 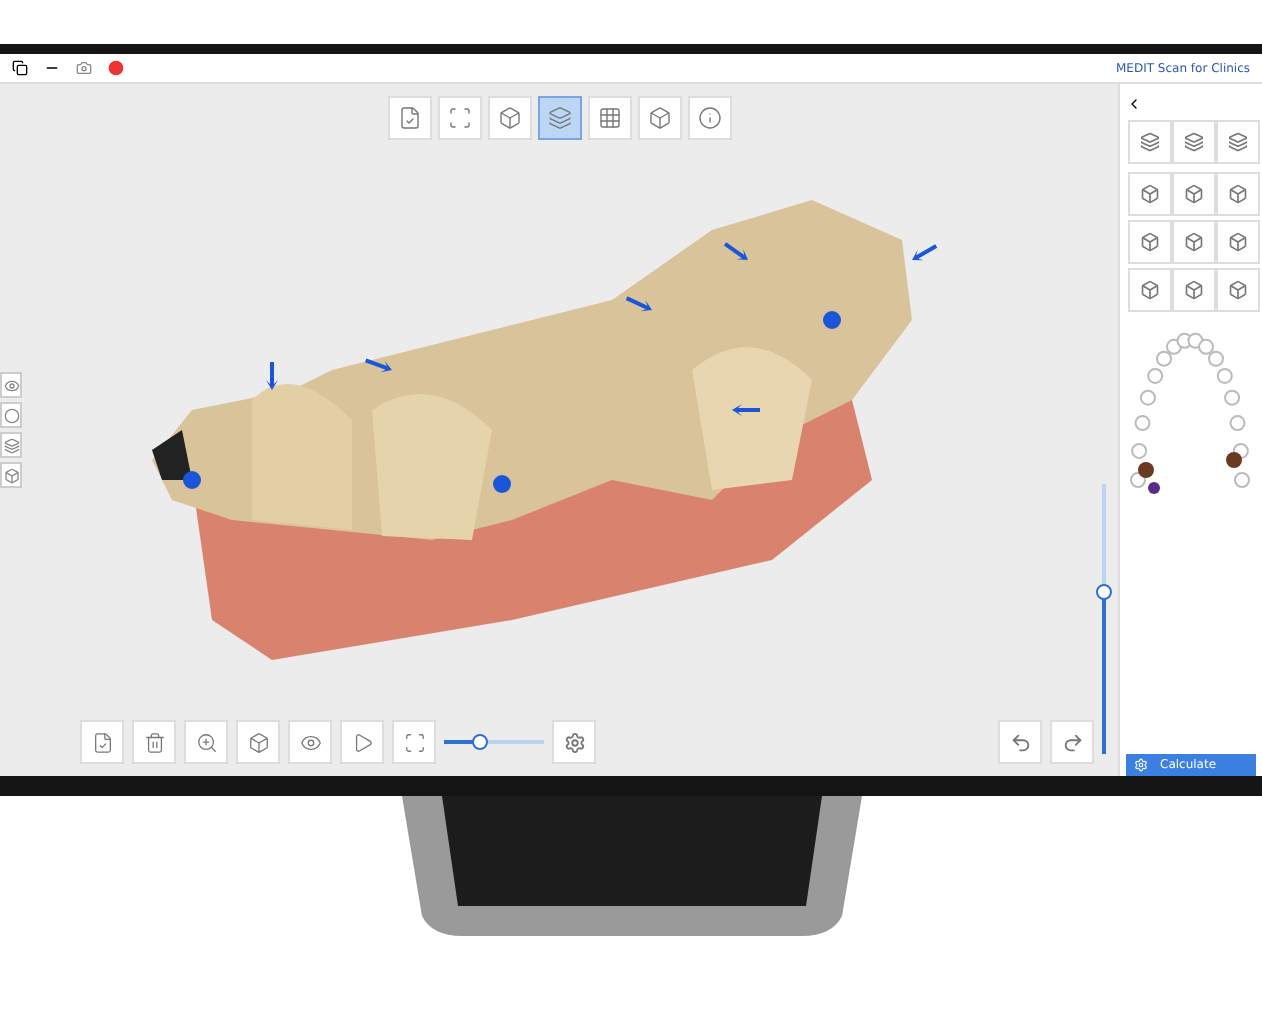 What do you see at coordinates (1134, 104) in the screenshot?
I see `collapse-icon` at bounding box center [1134, 104].